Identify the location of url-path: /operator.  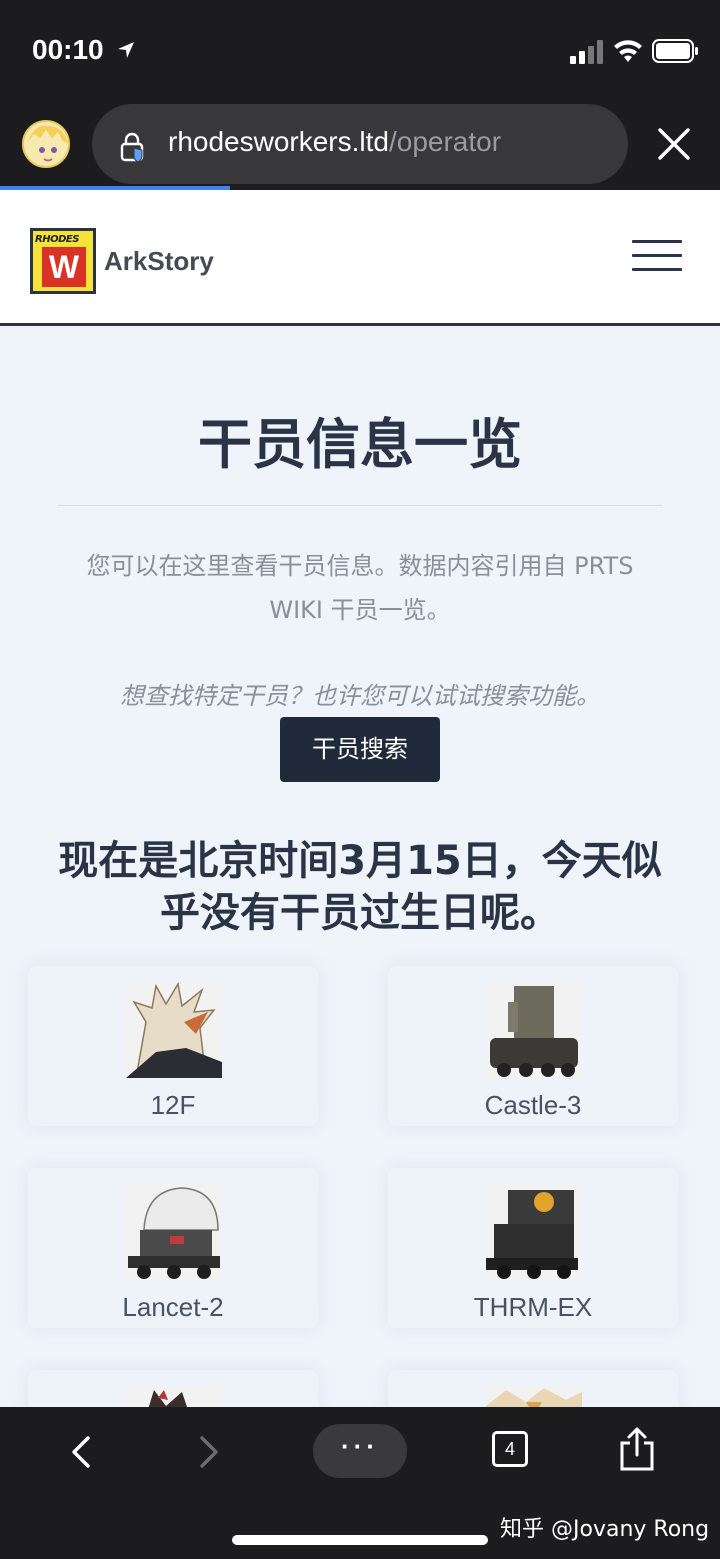
(445, 141).